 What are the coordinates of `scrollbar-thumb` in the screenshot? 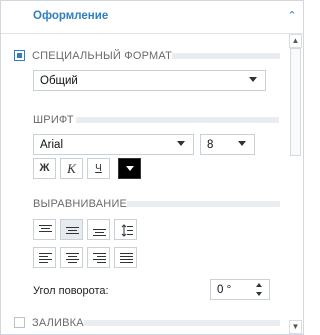 It's located at (295, 102).